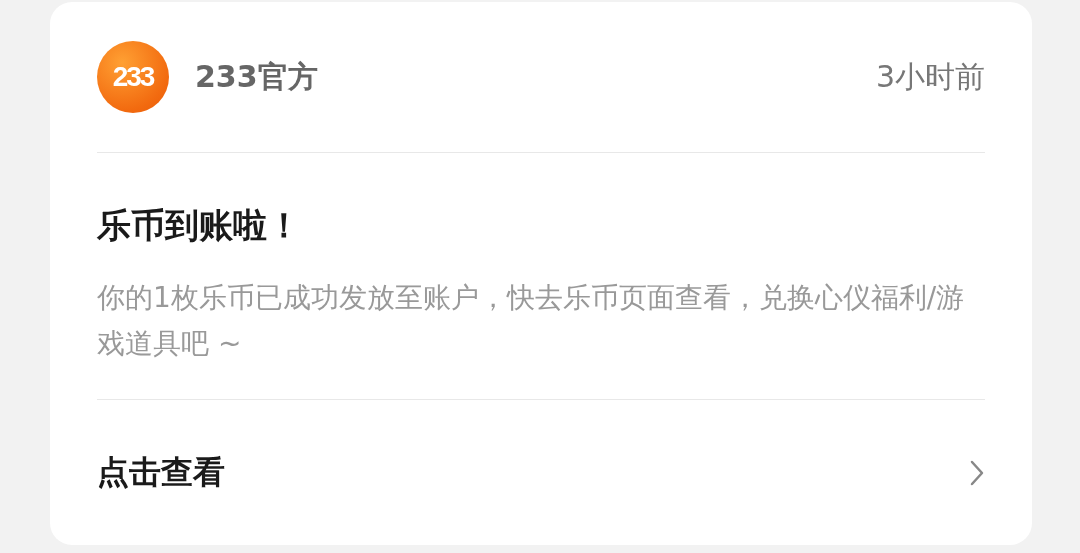 The image size is (1080, 553). I want to click on message-title: 乐币到账啦！, so click(199, 225).